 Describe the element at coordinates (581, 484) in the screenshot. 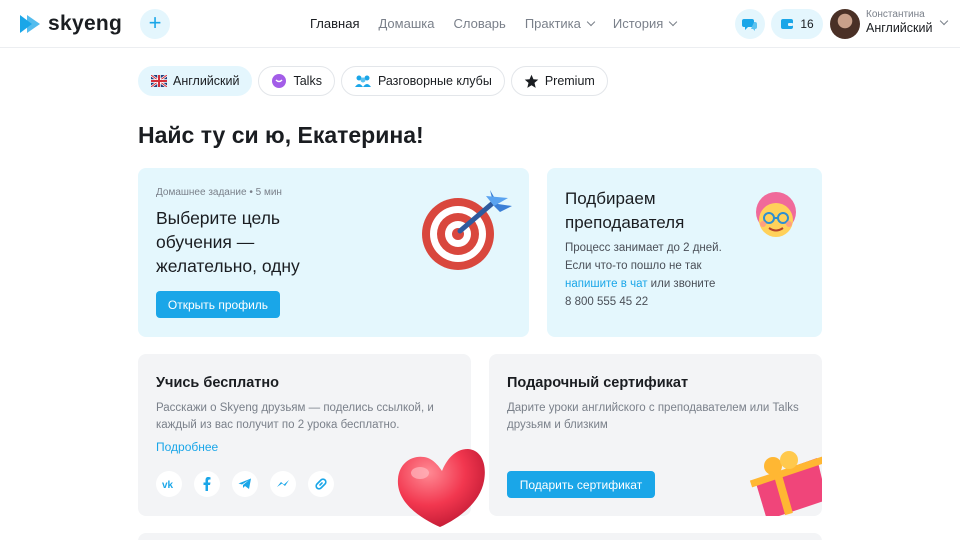

I see `give-certificate-button: Подарить сертификат` at that location.